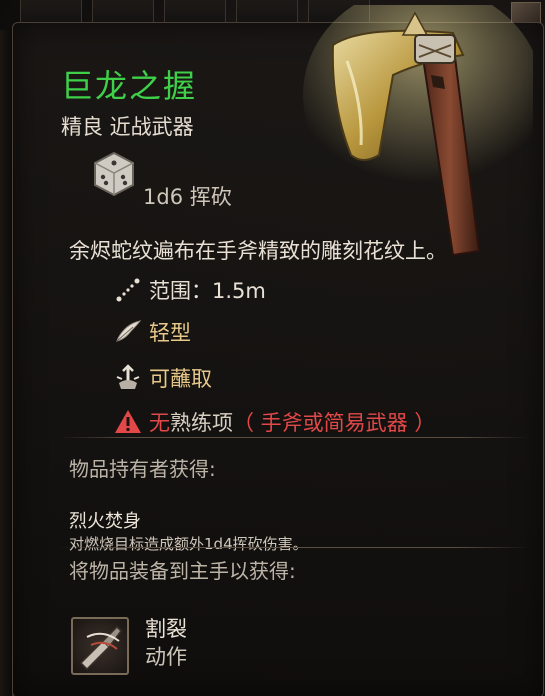 Image resolution: width=545 pixels, height=696 pixels. I want to click on dippable-text: 可蘸取, so click(180, 379).